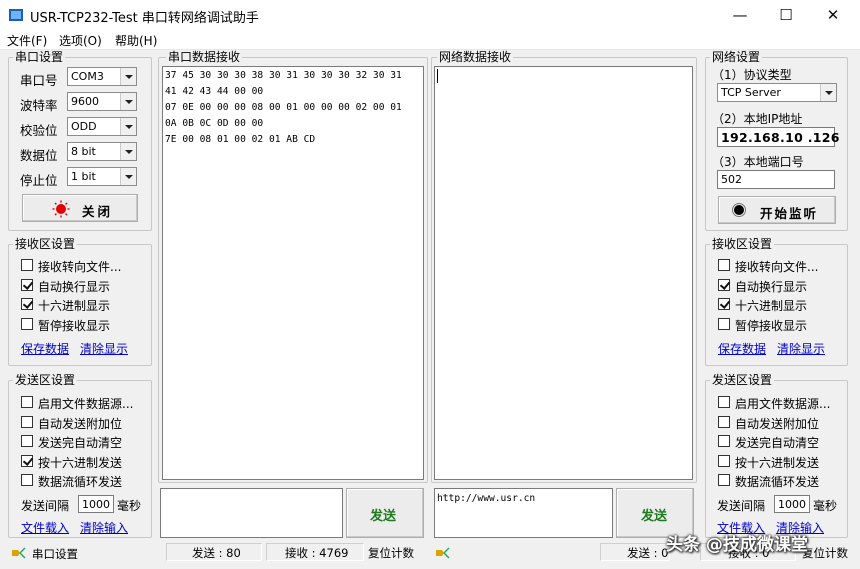 The image size is (860, 569). I want to click on loop-send-checkbox-left, so click(27, 480).